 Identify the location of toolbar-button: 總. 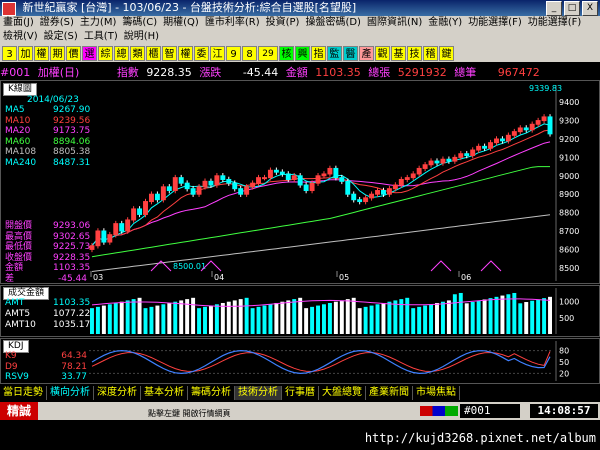
(121, 53).